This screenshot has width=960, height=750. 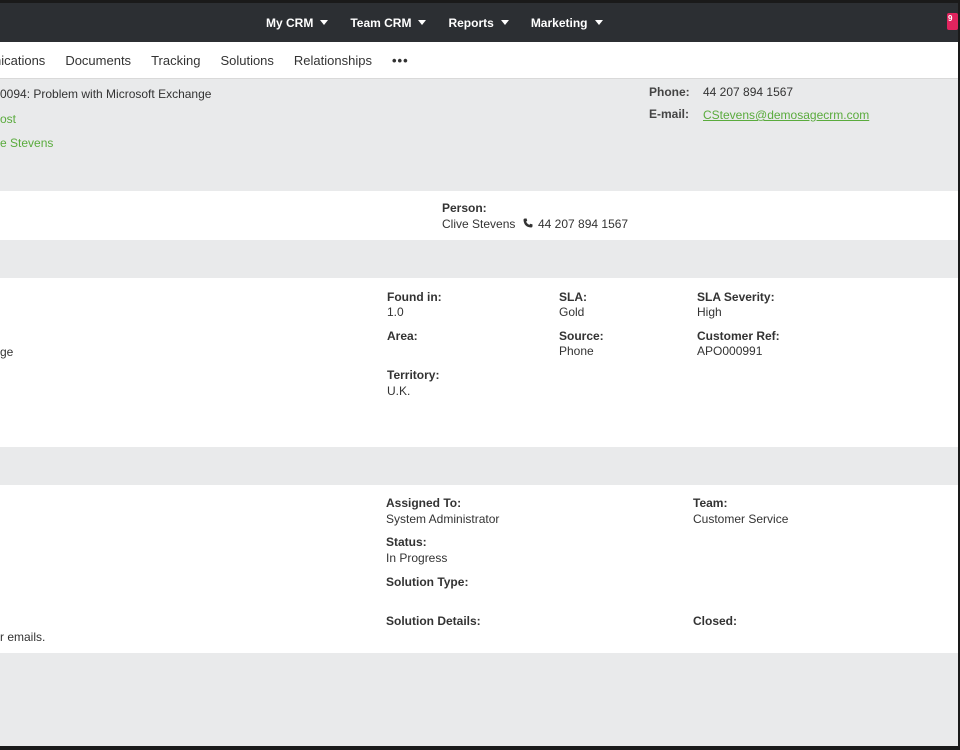 I want to click on top-navigation-bar: My CRM Team CRM Reports Marketing 9, so click(x=479, y=22).